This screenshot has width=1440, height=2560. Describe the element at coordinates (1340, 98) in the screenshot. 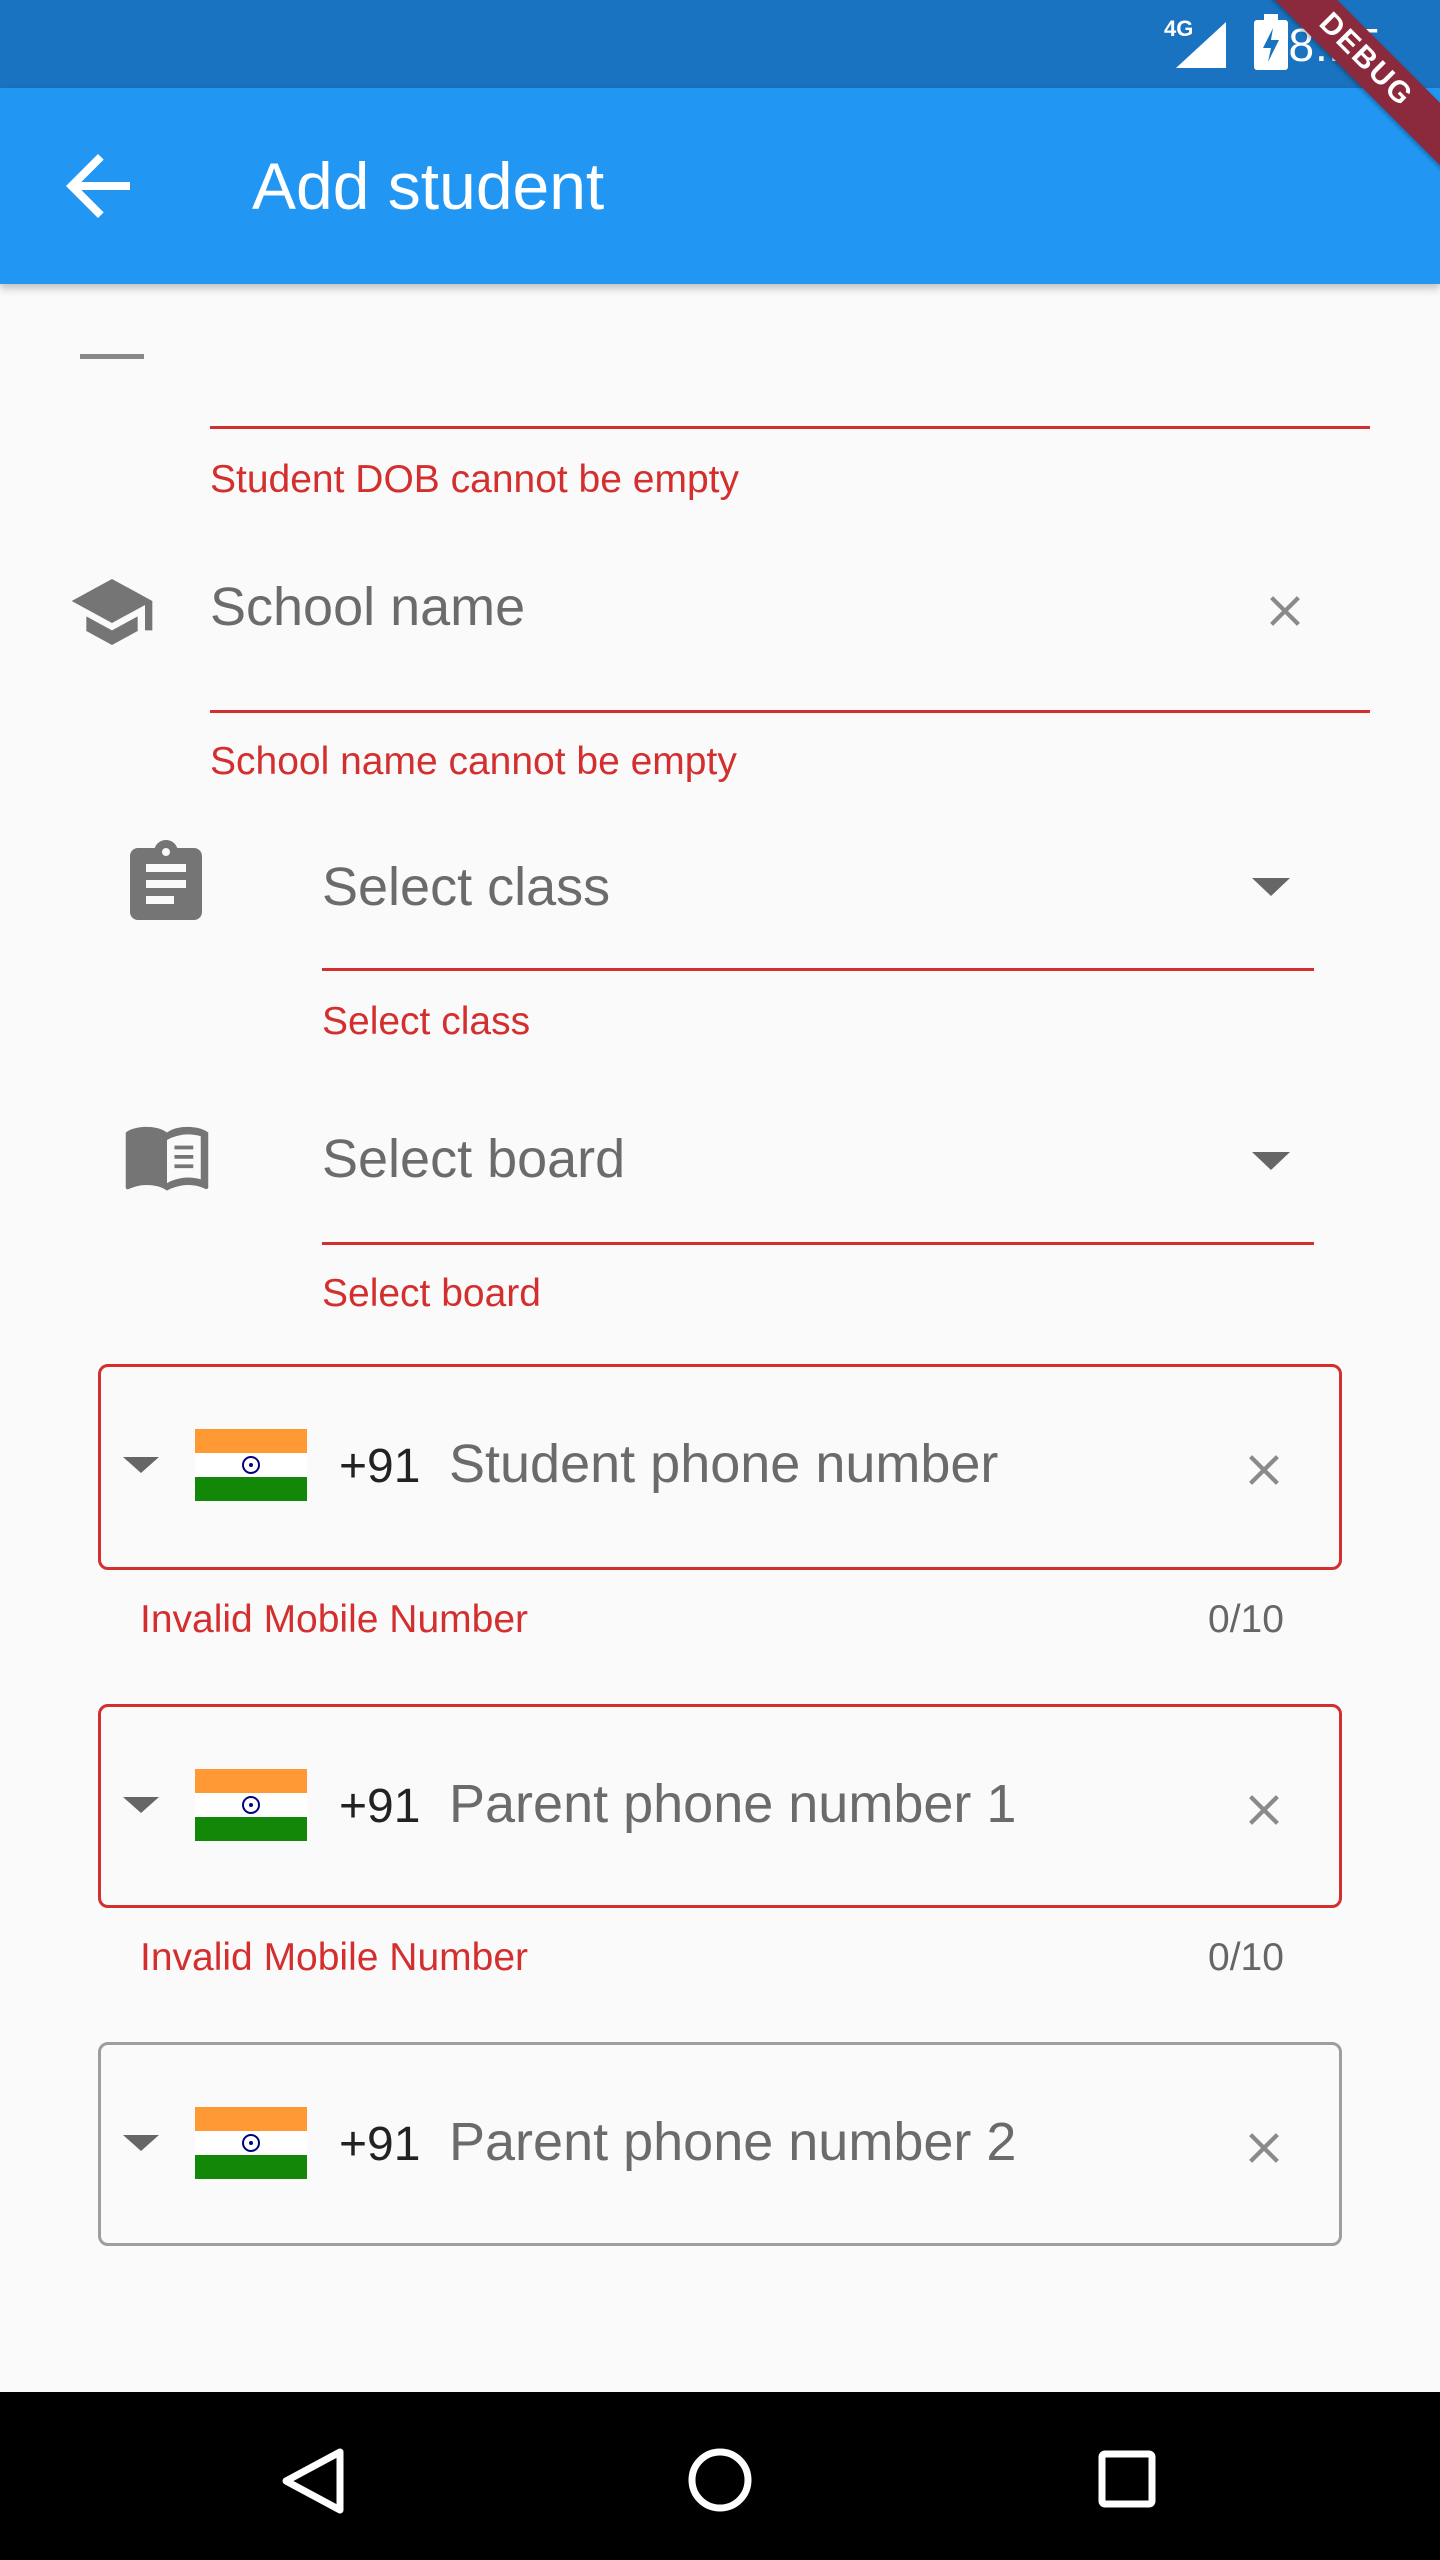

I see `debug-banner: DEBUG` at that location.